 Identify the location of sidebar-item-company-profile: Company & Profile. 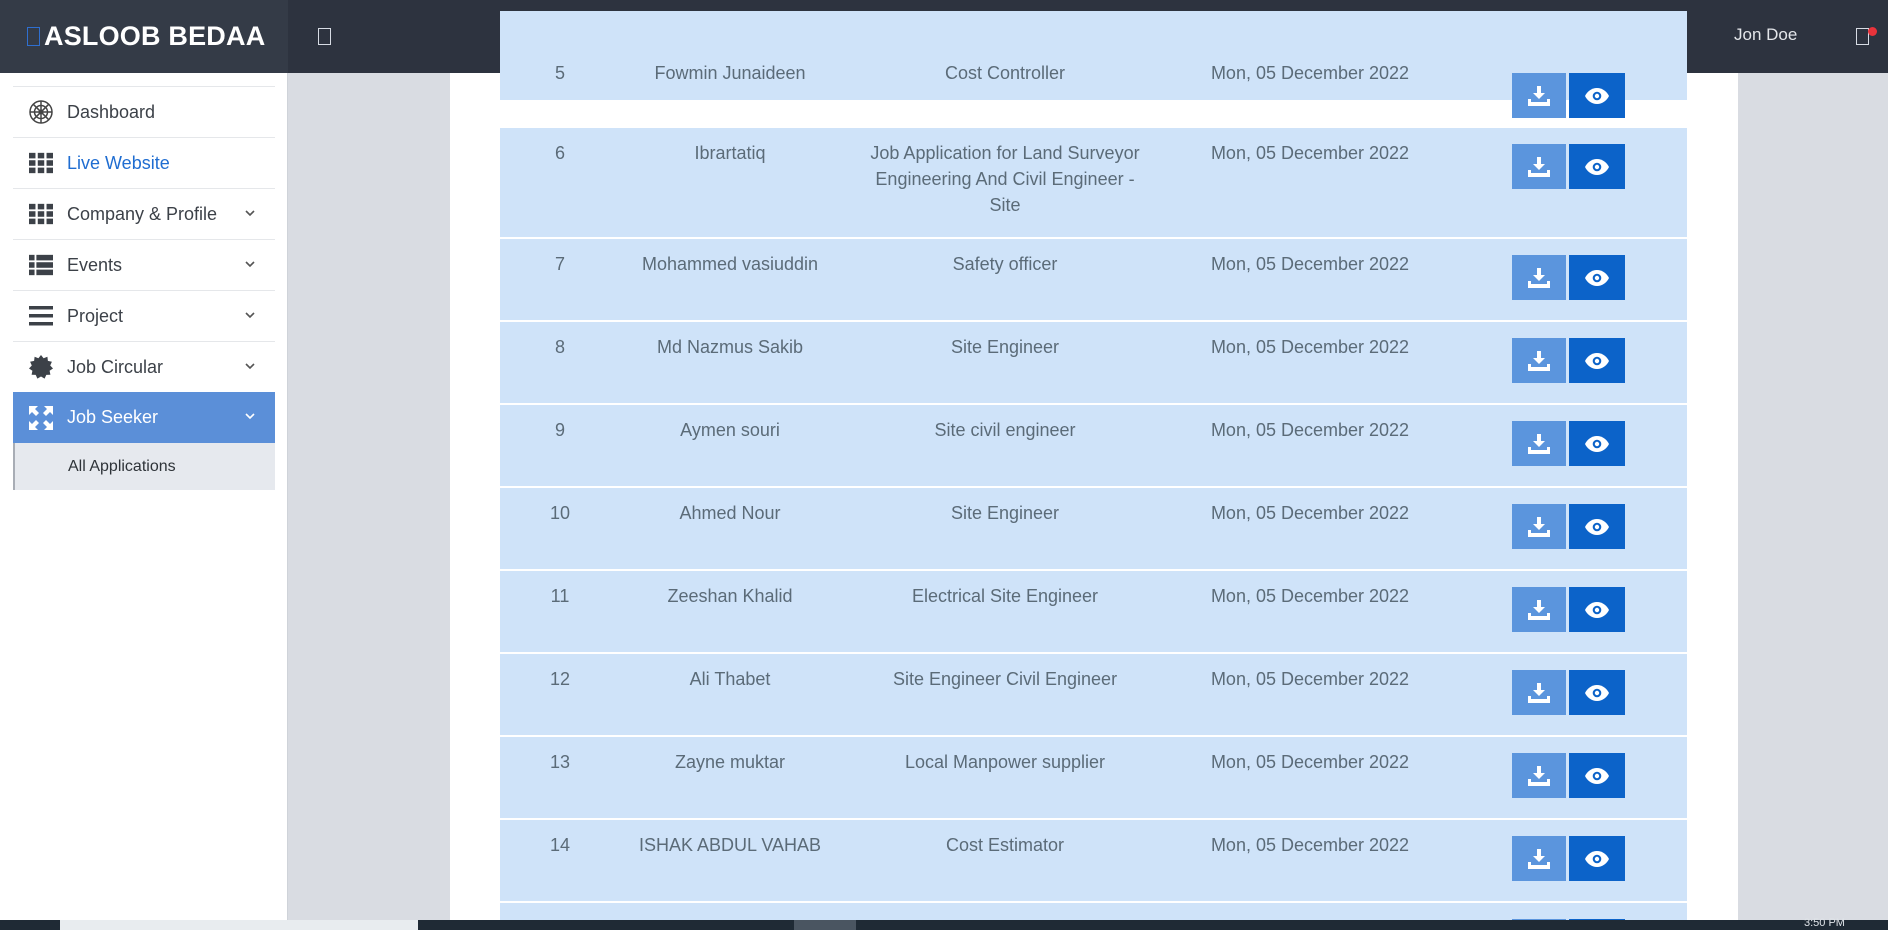
(144, 213).